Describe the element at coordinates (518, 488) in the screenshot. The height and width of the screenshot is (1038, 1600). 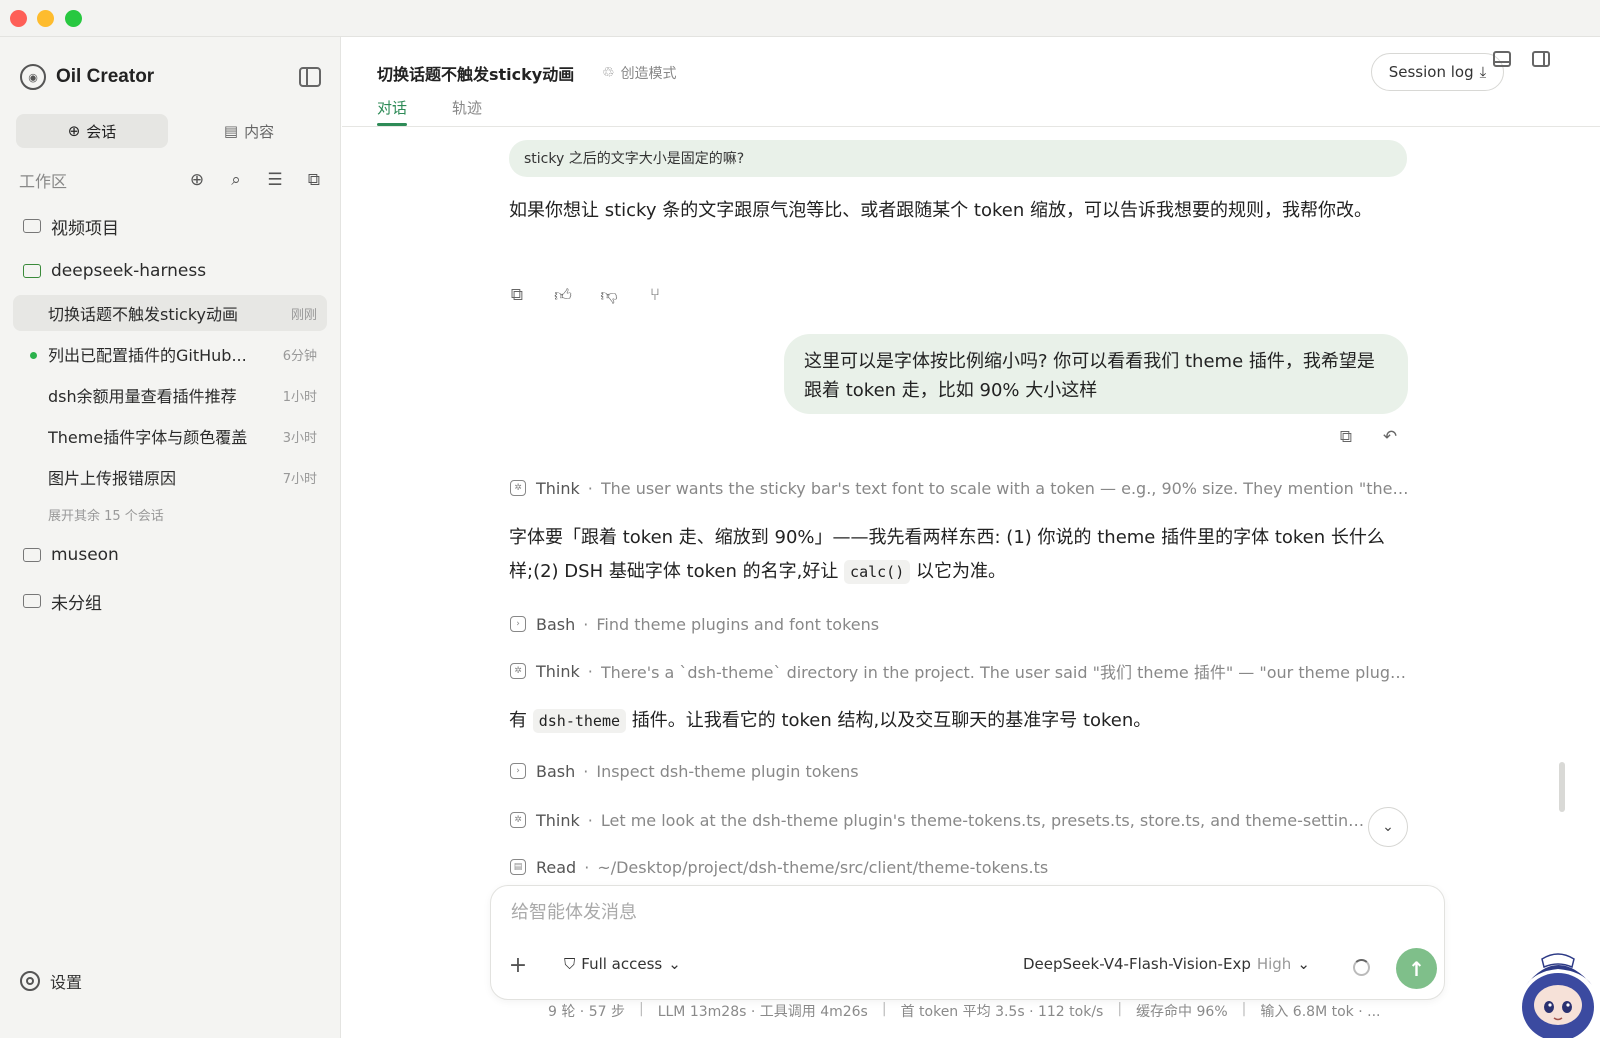
I see `think-icon: ✲` at that location.